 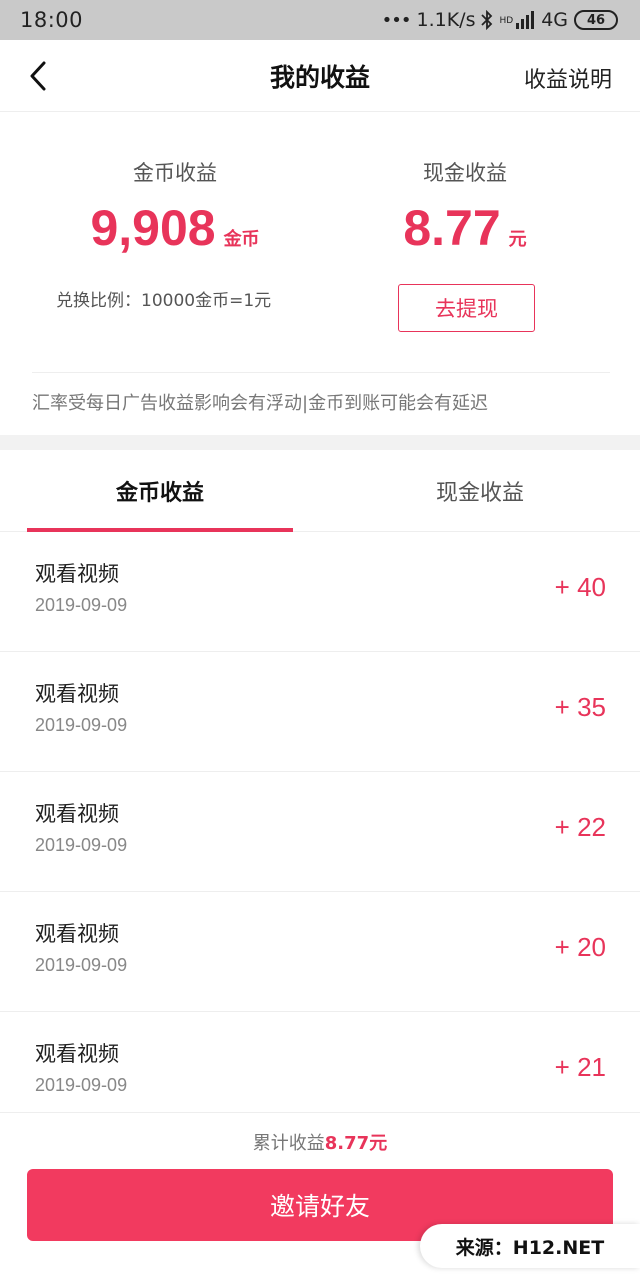 What do you see at coordinates (396, 20) in the screenshot?
I see `more-dots-icon: •••` at bounding box center [396, 20].